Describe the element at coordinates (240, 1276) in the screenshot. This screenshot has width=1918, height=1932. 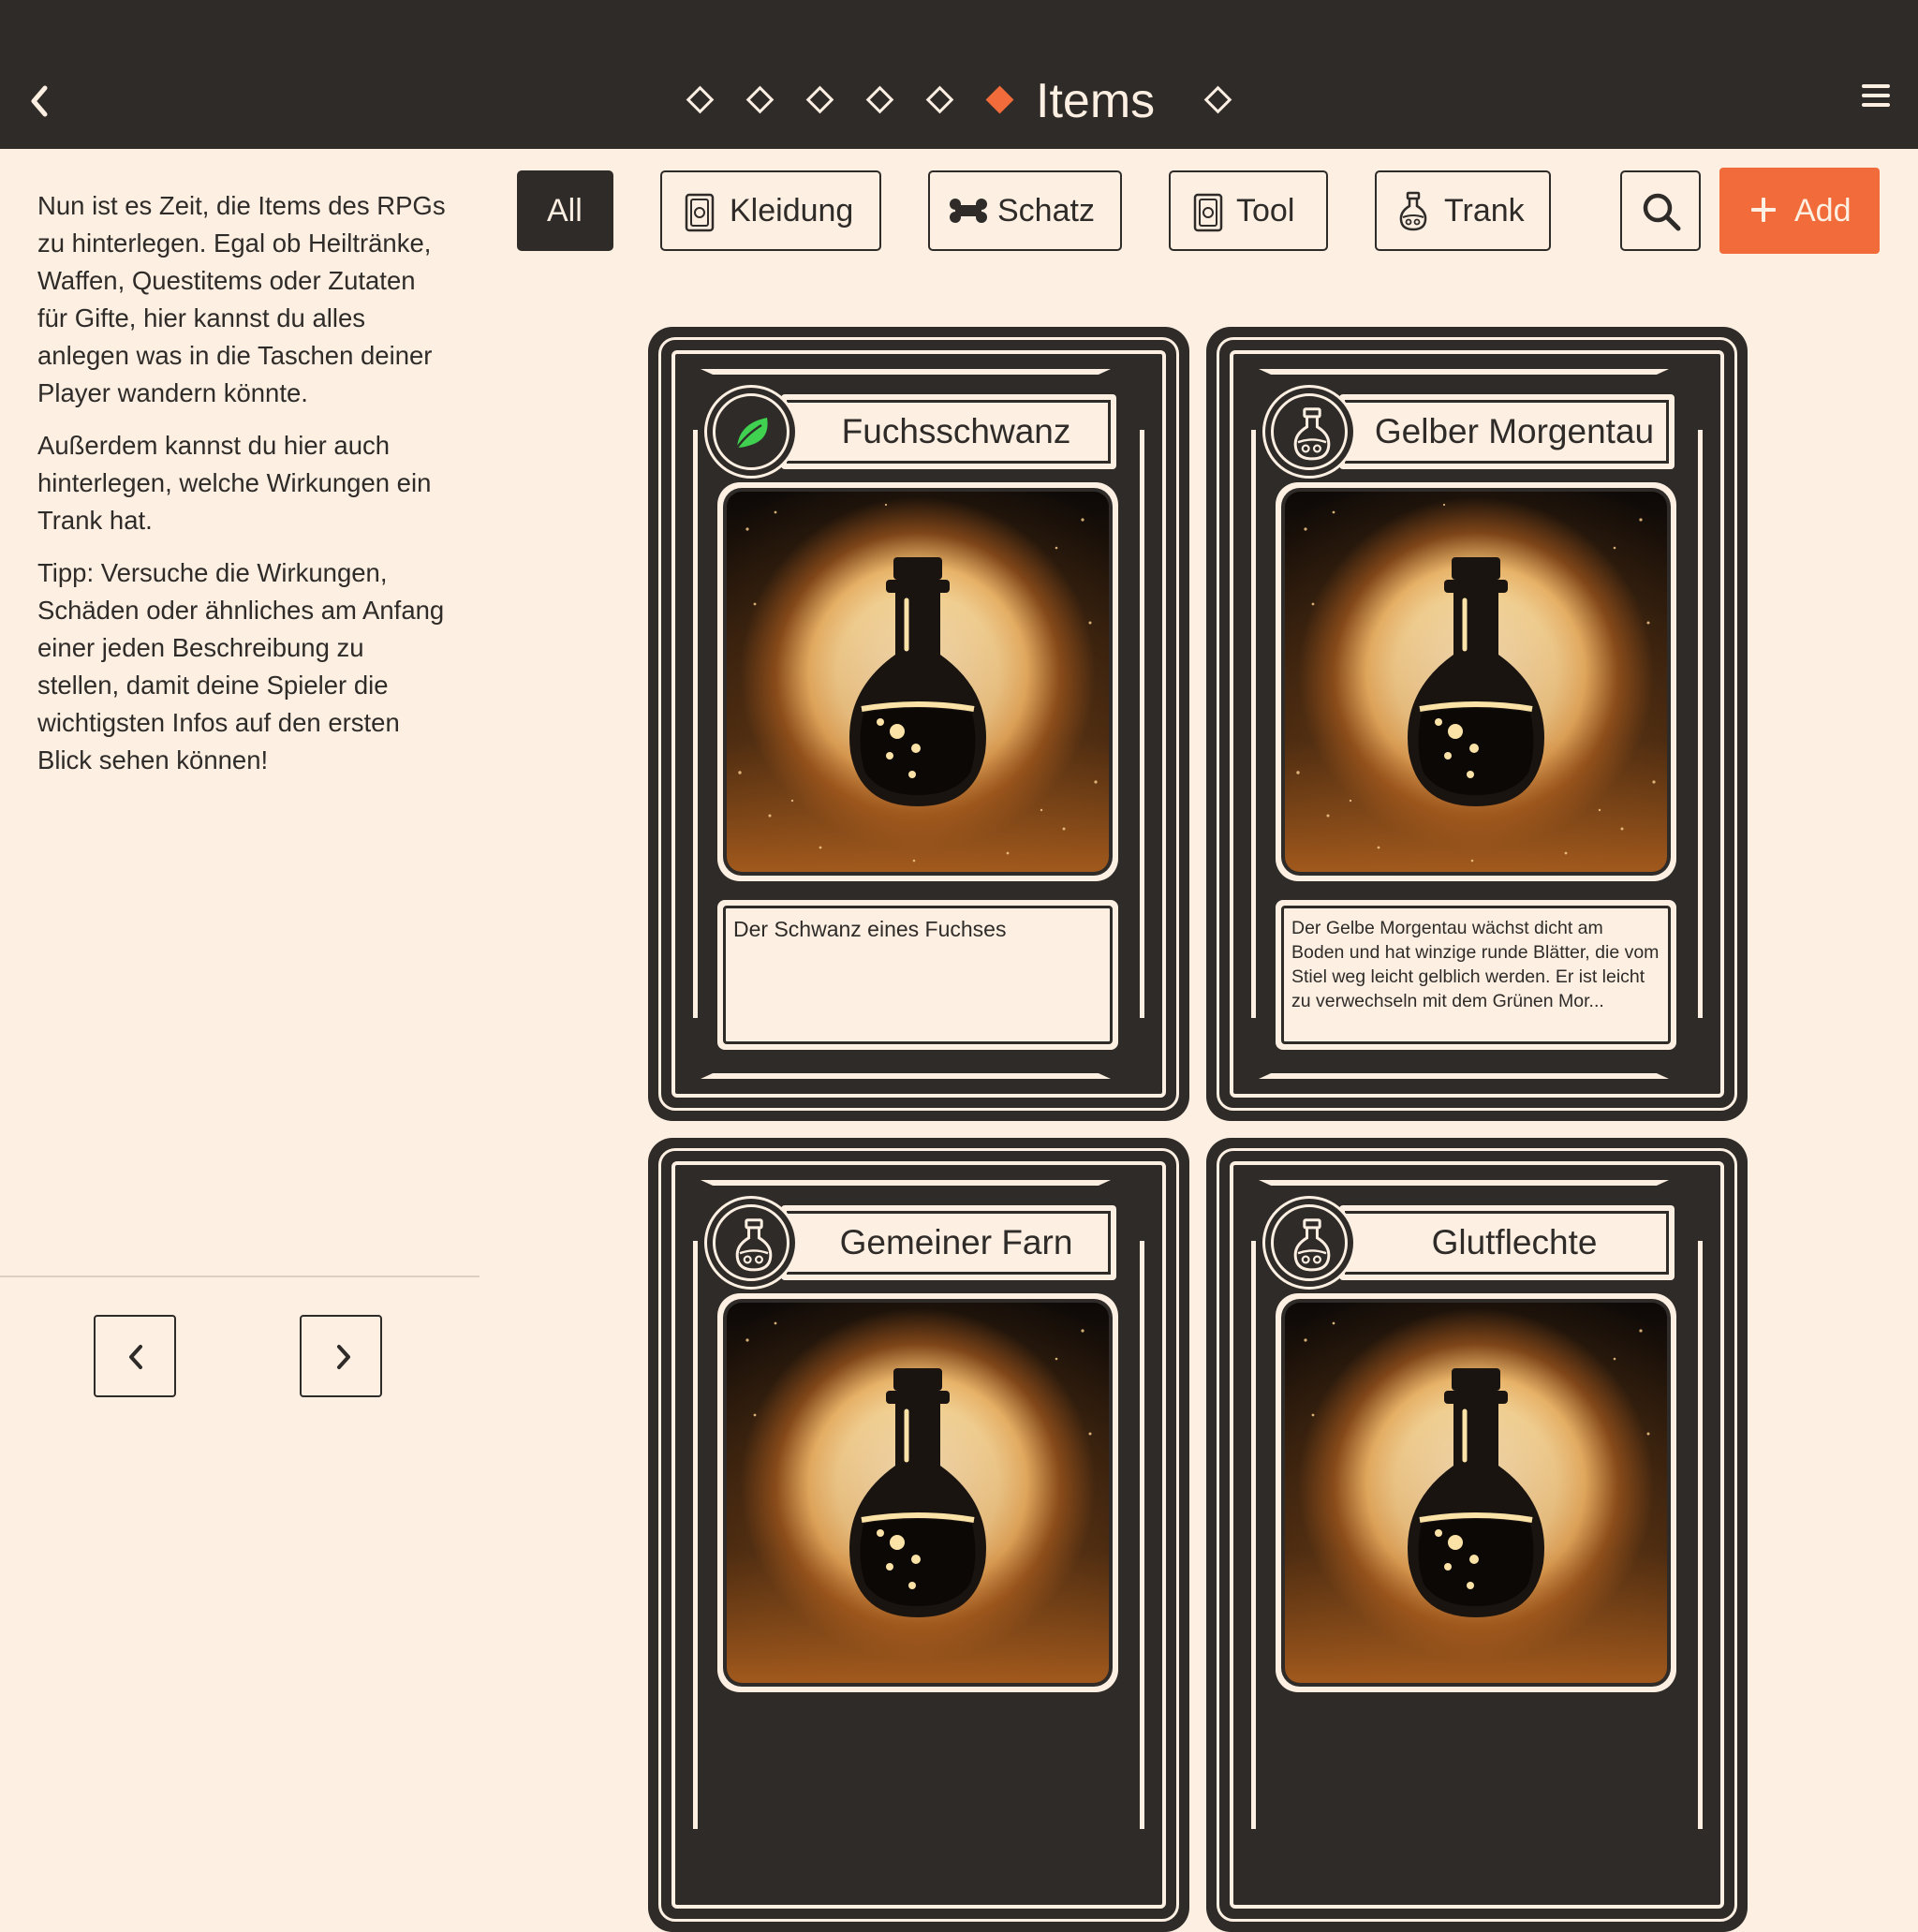
I see `panel-divider` at that location.